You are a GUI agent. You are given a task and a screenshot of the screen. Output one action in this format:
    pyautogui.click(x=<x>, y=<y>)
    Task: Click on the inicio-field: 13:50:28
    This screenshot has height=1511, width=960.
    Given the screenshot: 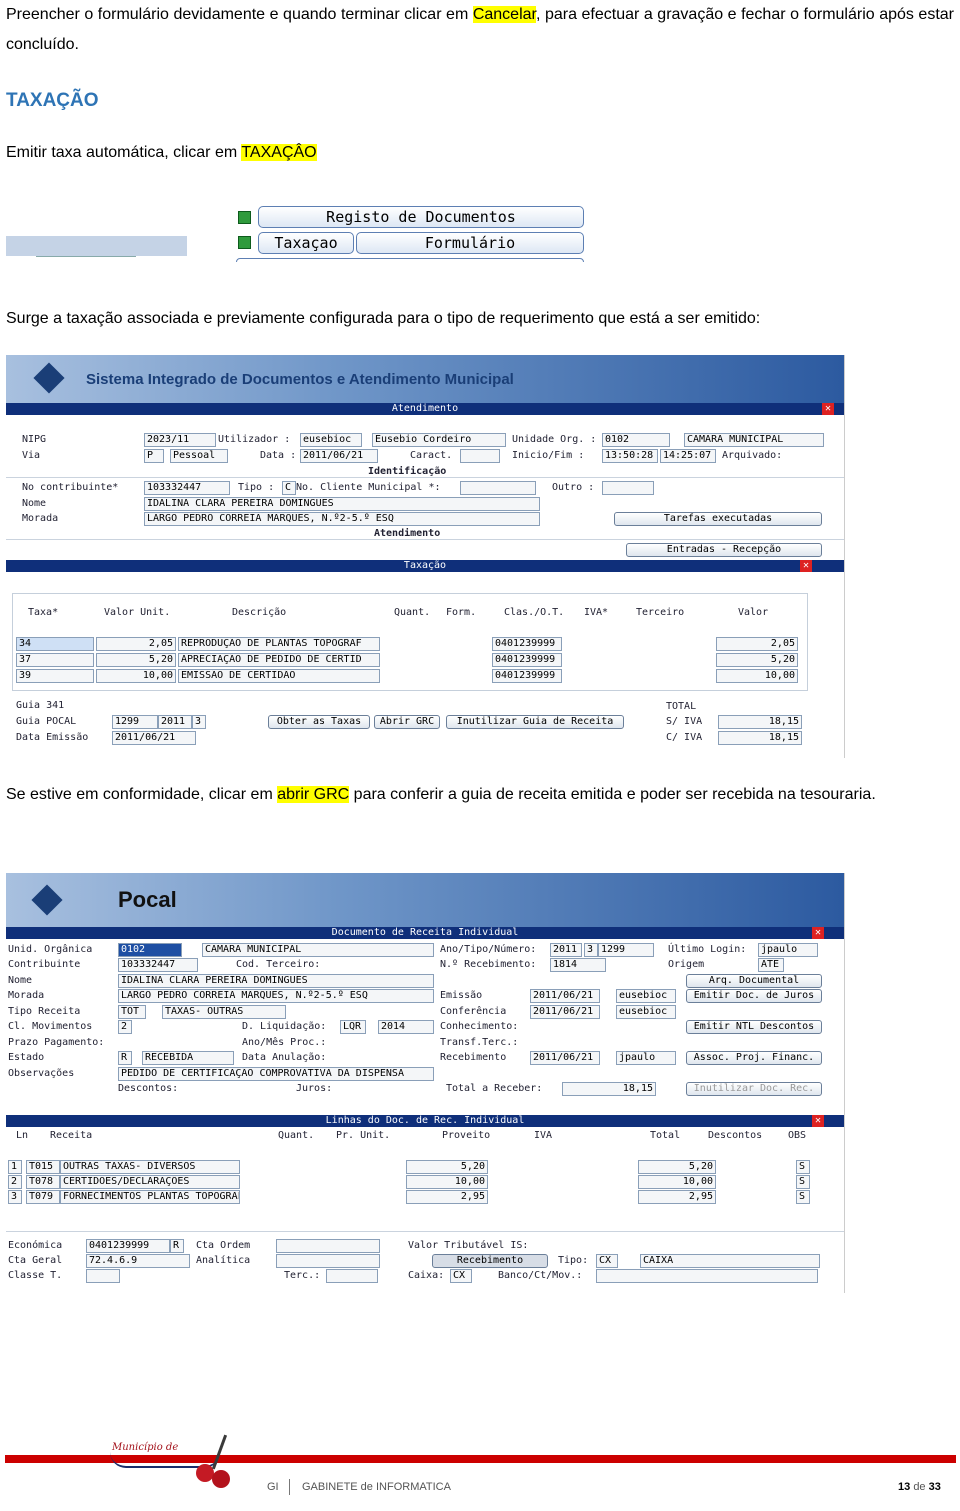 What is the action you would take?
    pyautogui.click(x=630, y=456)
    